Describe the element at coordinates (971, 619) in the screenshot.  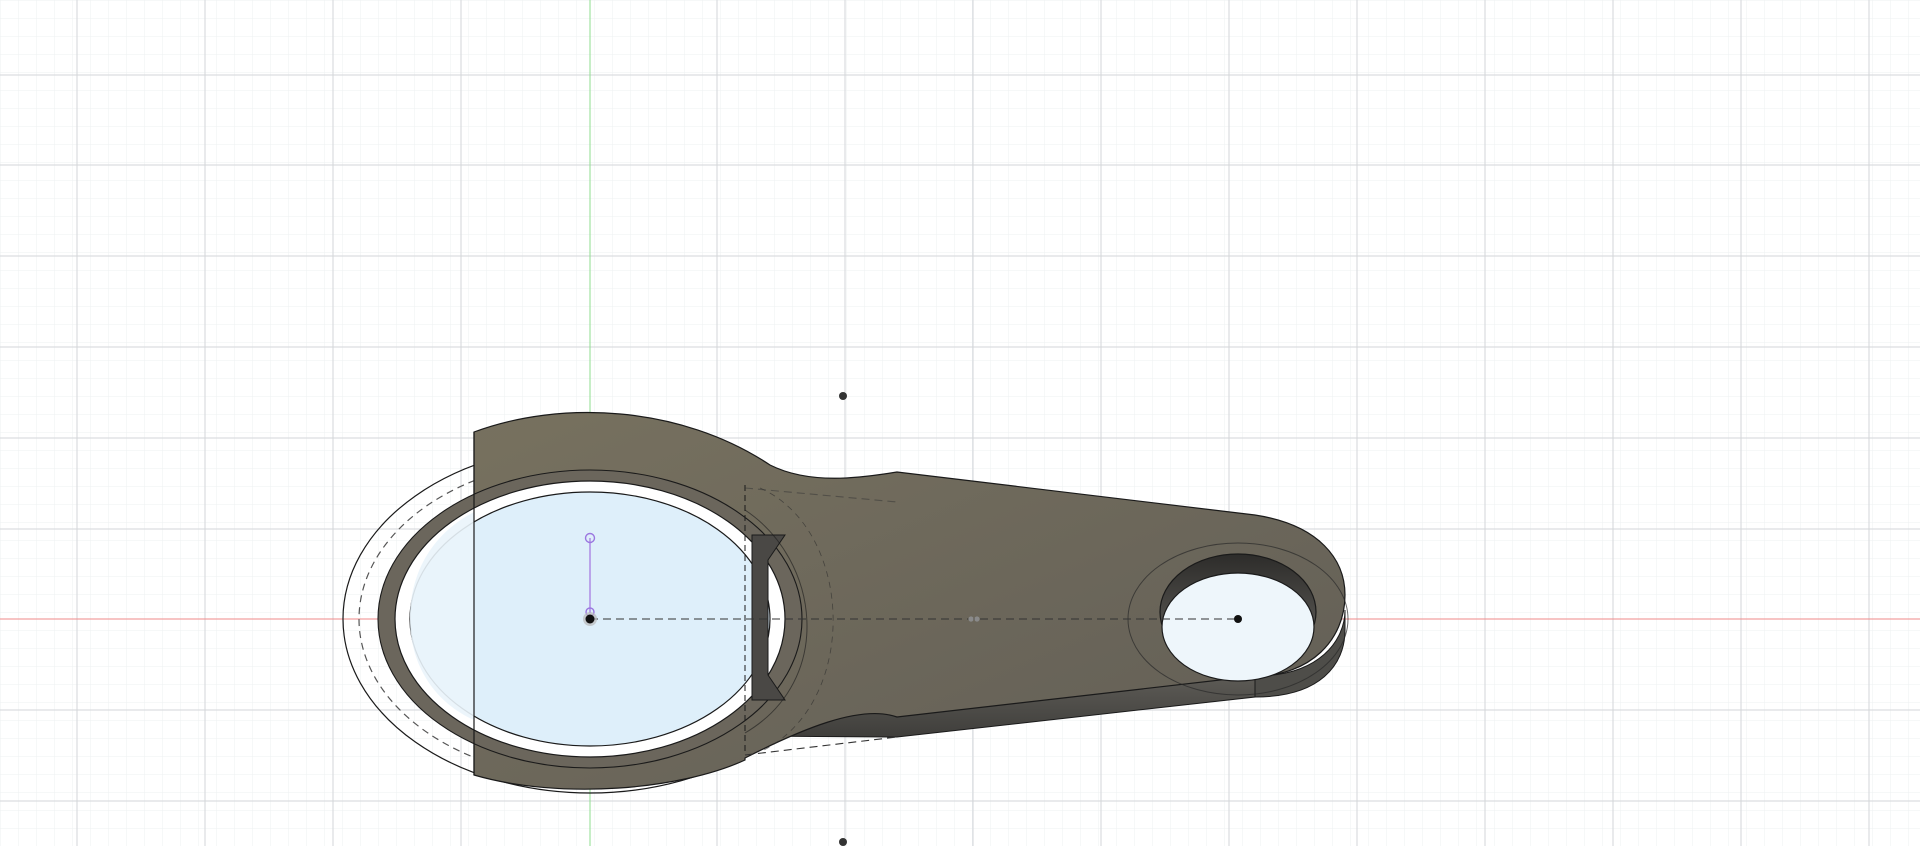
I see `midpoint-marker-left` at that location.